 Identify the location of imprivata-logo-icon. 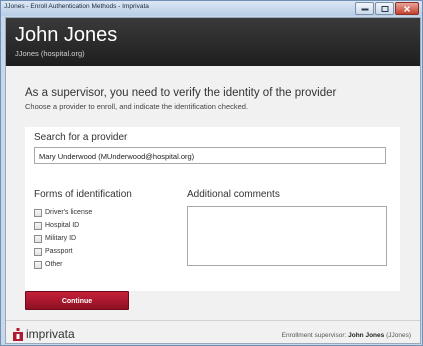
(18, 334).